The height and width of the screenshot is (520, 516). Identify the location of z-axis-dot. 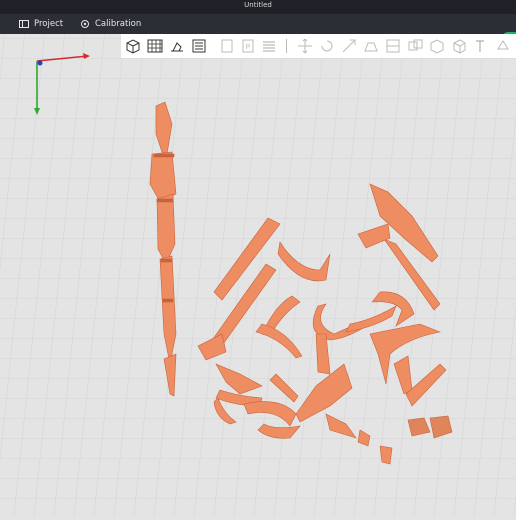
(40, 63).